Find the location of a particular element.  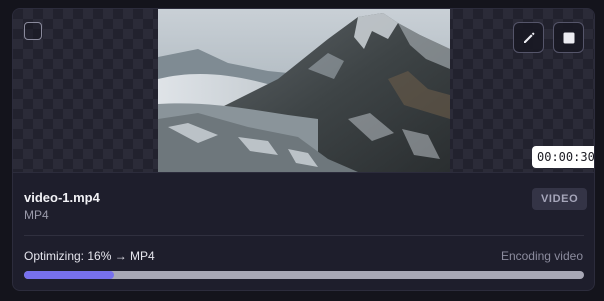

progress-bar is located at coordinates (304, 275).